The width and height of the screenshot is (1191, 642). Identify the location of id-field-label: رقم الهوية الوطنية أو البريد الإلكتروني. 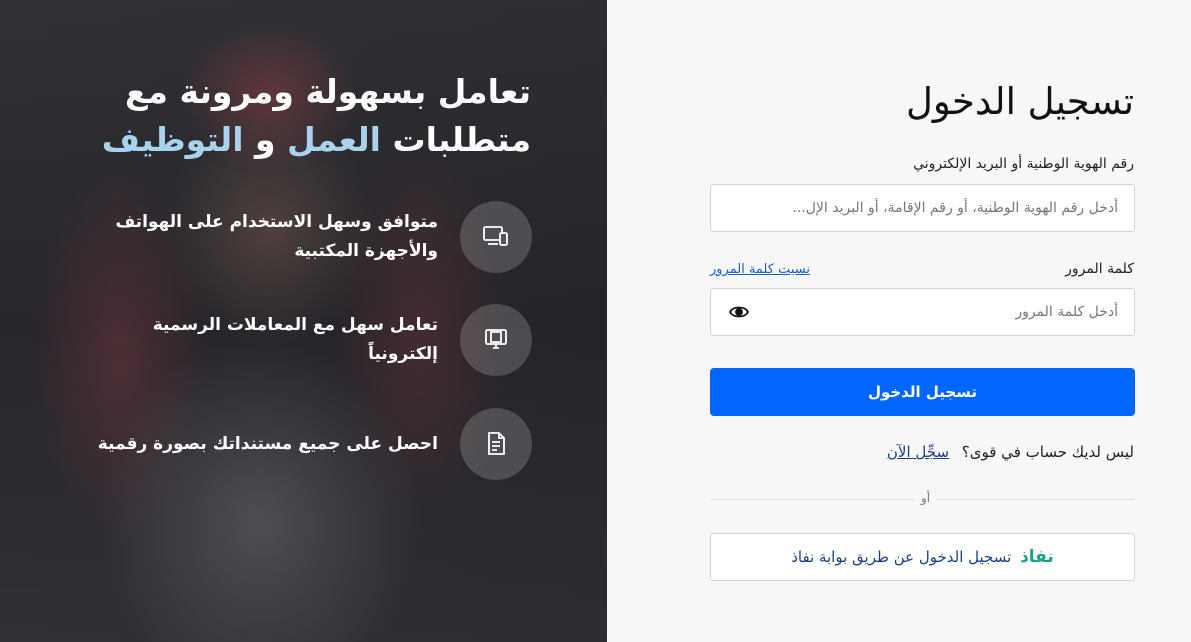
(1023, 164).